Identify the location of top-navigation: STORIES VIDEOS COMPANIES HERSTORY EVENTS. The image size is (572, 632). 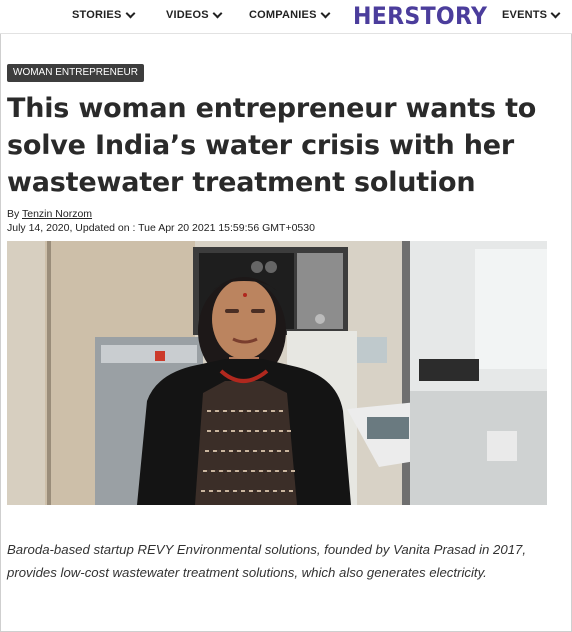
(286, 17).